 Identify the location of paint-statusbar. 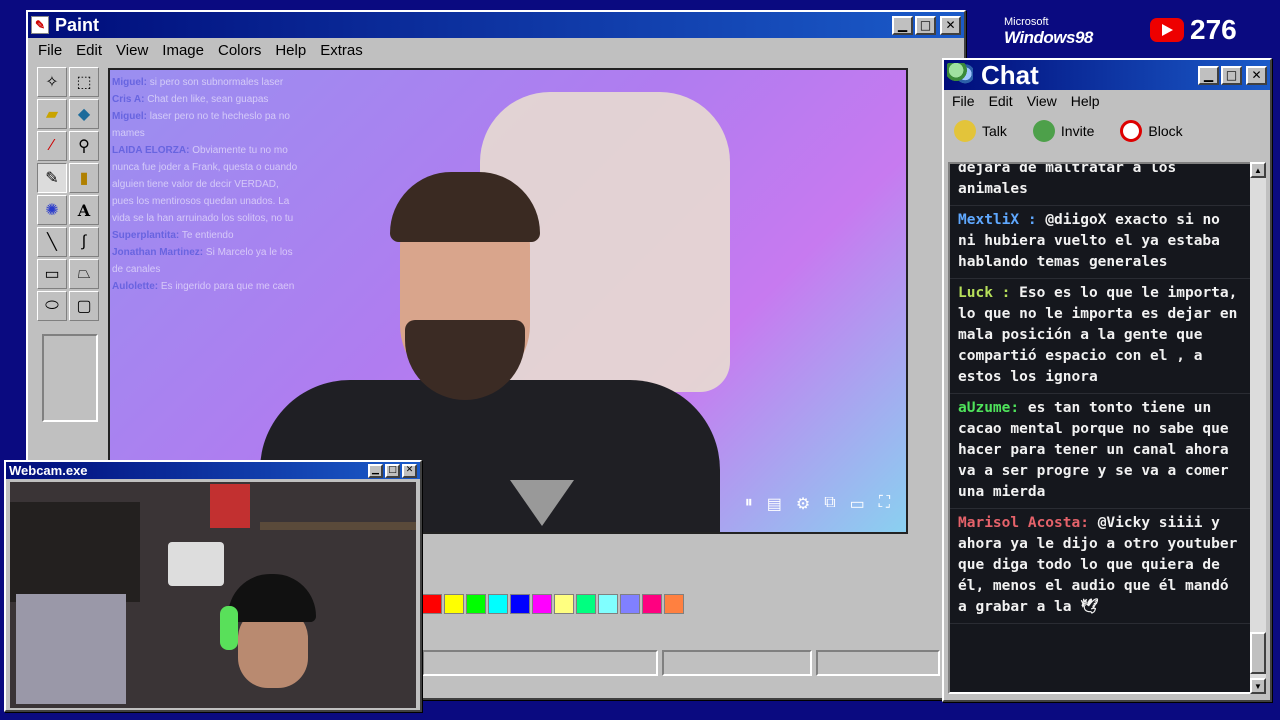
(681, 663).